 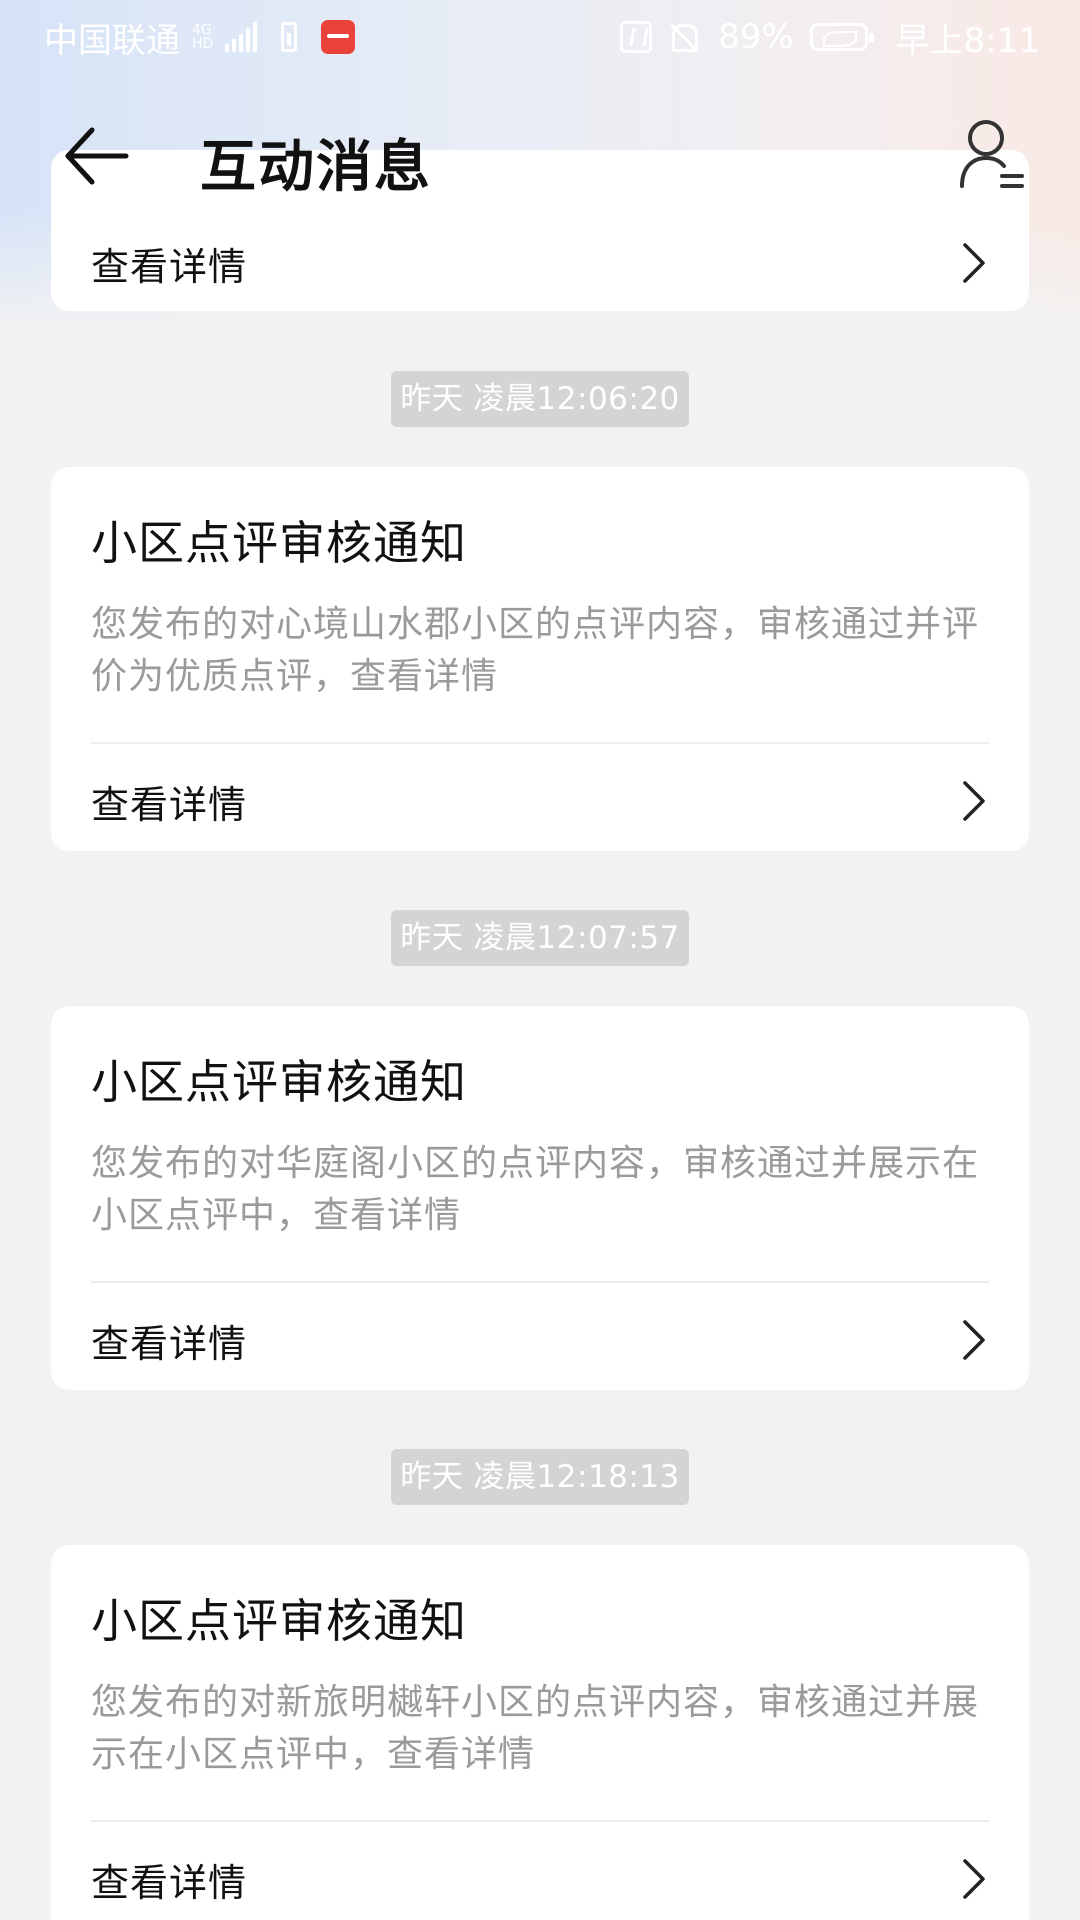 I want to click on battery-percent: 89%, so click(x=756, y=37).